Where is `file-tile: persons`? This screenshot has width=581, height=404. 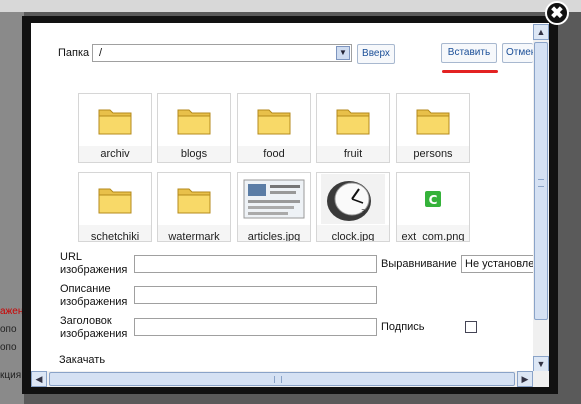 file-tile: persons is located at coordinates (433, 128).